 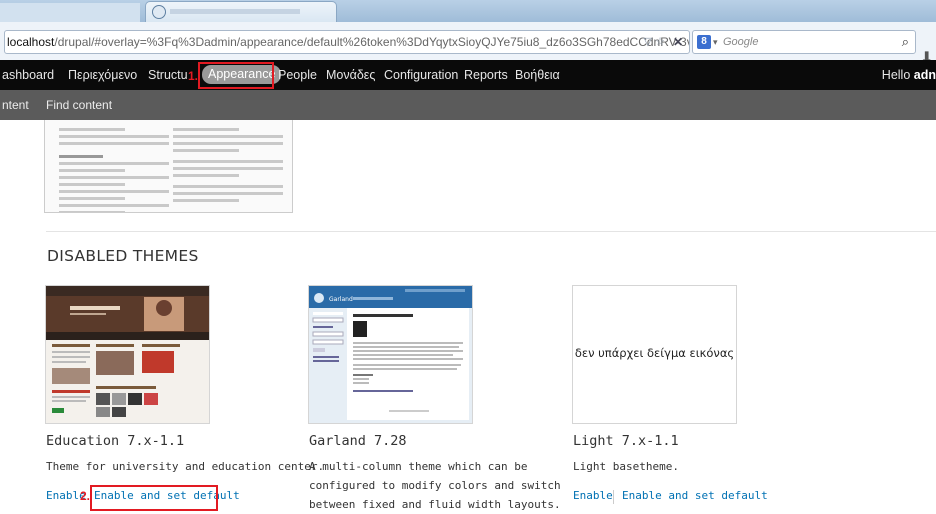 I want to click on globe-icon, so click(x=159, y=12).